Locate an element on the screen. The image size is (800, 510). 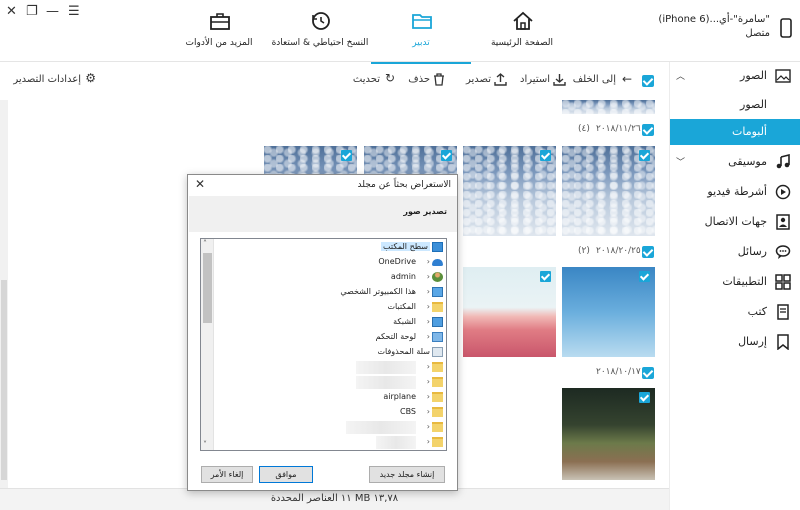
sidebar-item-books: كتب is located at coordinates (735, 312).